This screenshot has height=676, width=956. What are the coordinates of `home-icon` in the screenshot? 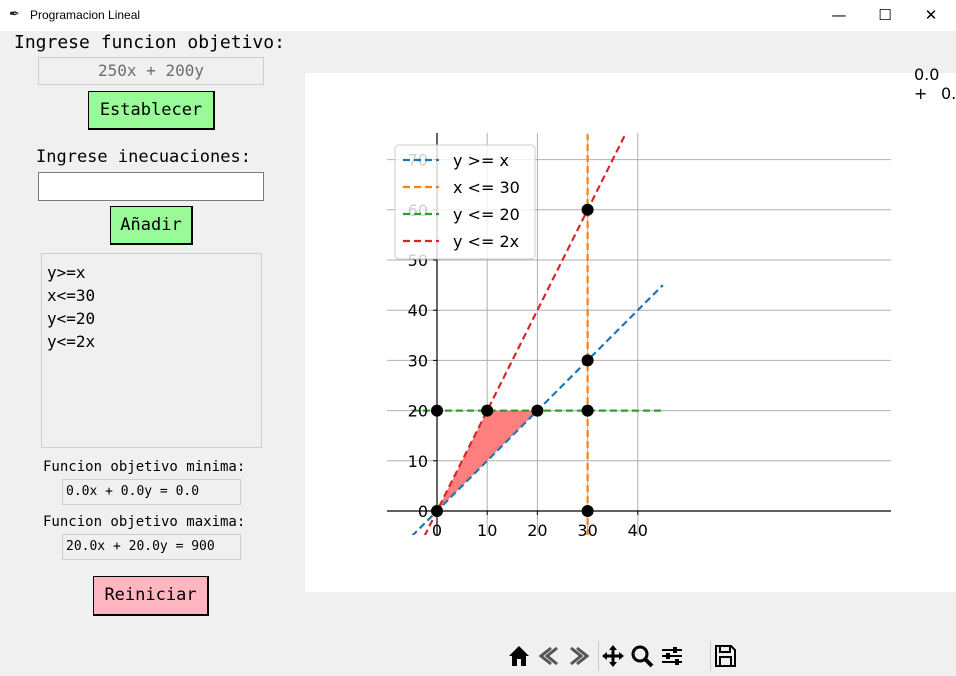 It's located at (519, 656).